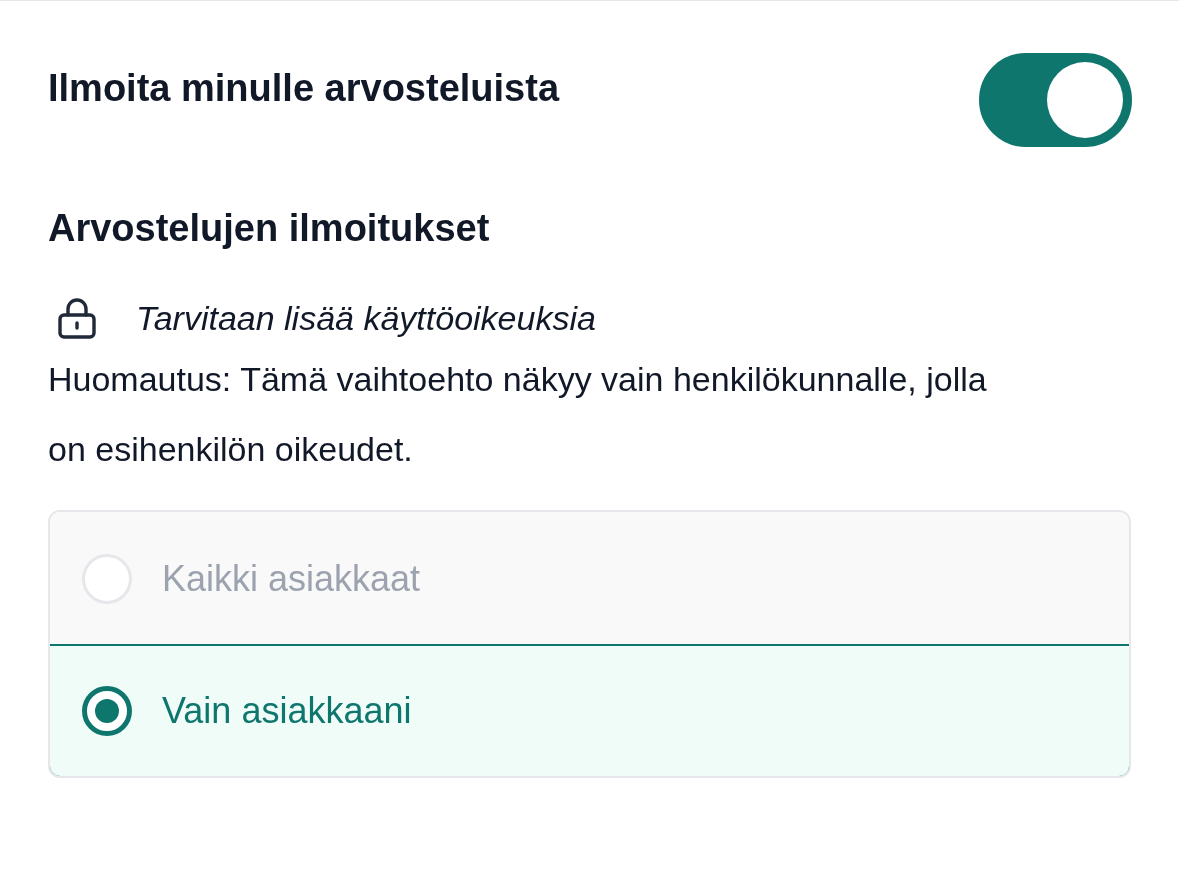 Image resolution: width=1179 pixels, height=879 pixels. Describe the element at coordinates (518, 414) in the screenshot. I see `note-text: Huomautus: Tämä vaihtoehto näkyy vain henkilökunnalle, jolla on esihenkilön oikeudet.` at that location.